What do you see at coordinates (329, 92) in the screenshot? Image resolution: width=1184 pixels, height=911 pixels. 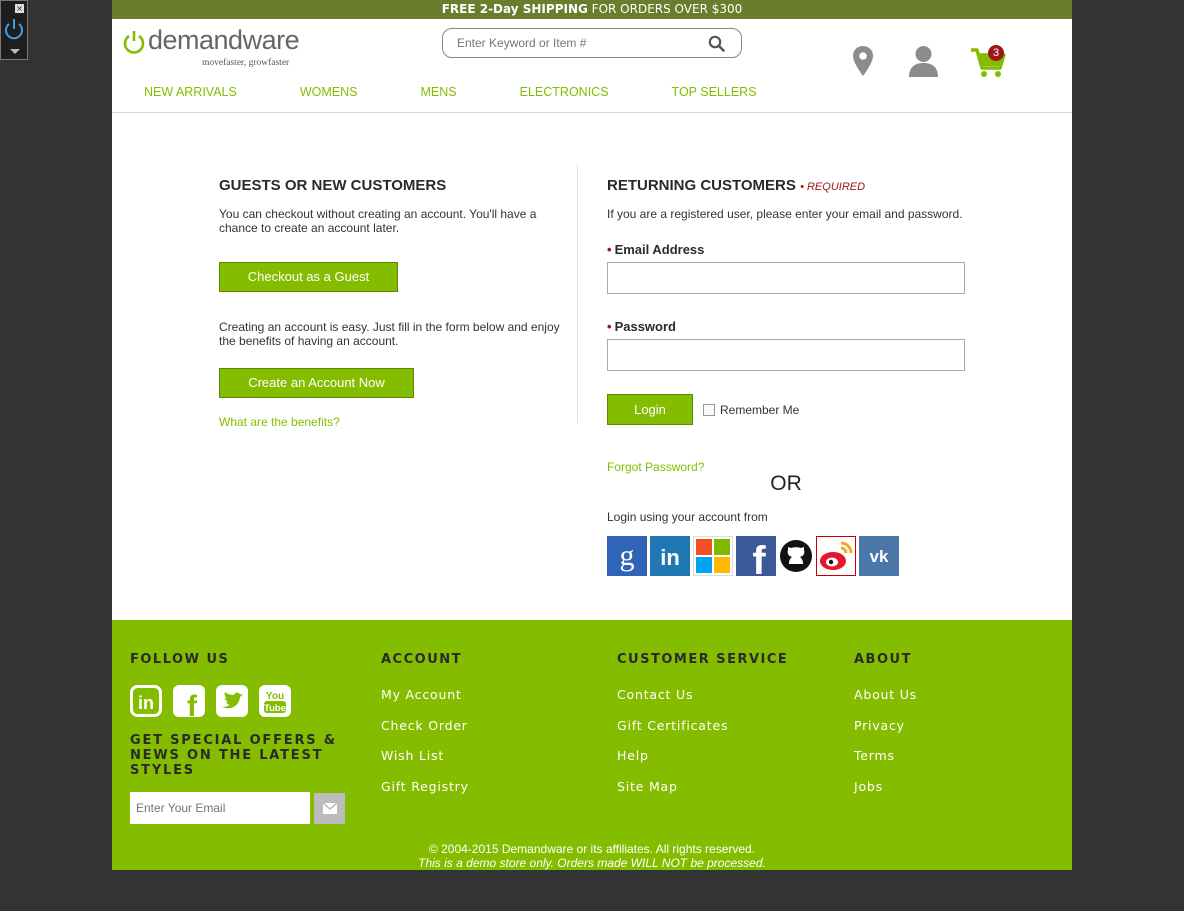 I see `nav-item-womens: WOMENS` at bounding box center [329, 92].